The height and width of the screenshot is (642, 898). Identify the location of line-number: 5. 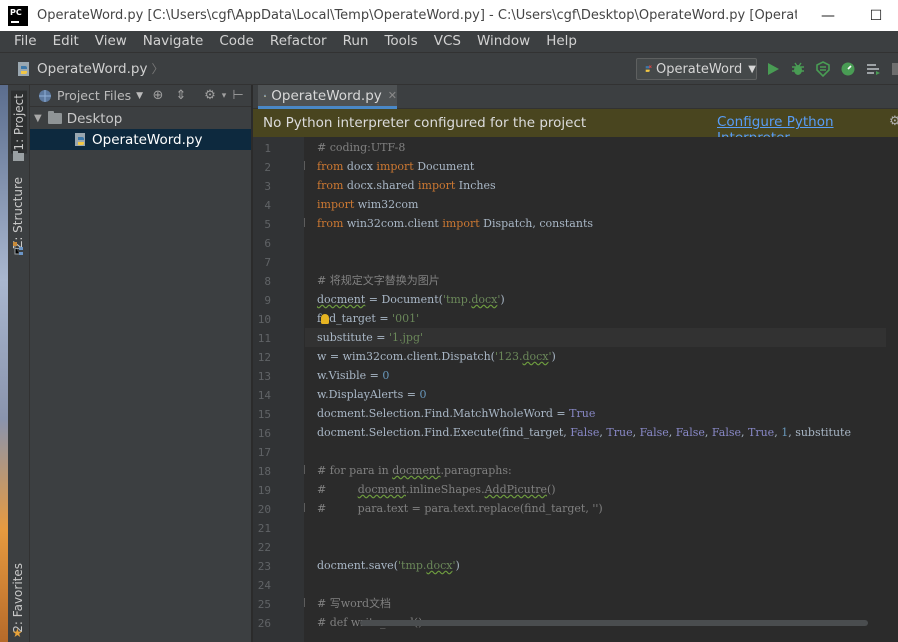
(267, 224).